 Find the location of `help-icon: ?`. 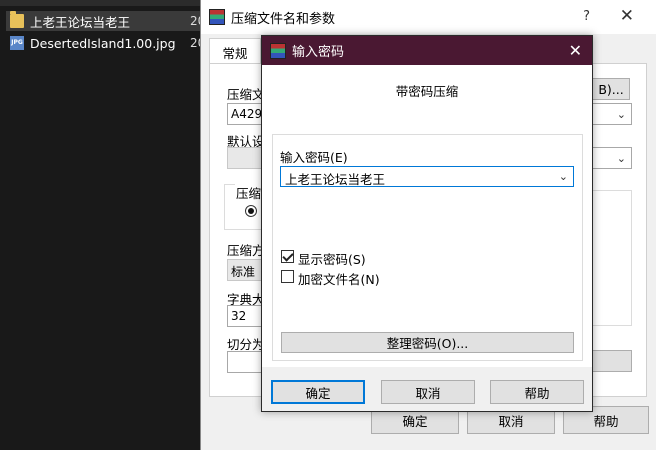

help-icon: ? is located at coordinates (586, 16).